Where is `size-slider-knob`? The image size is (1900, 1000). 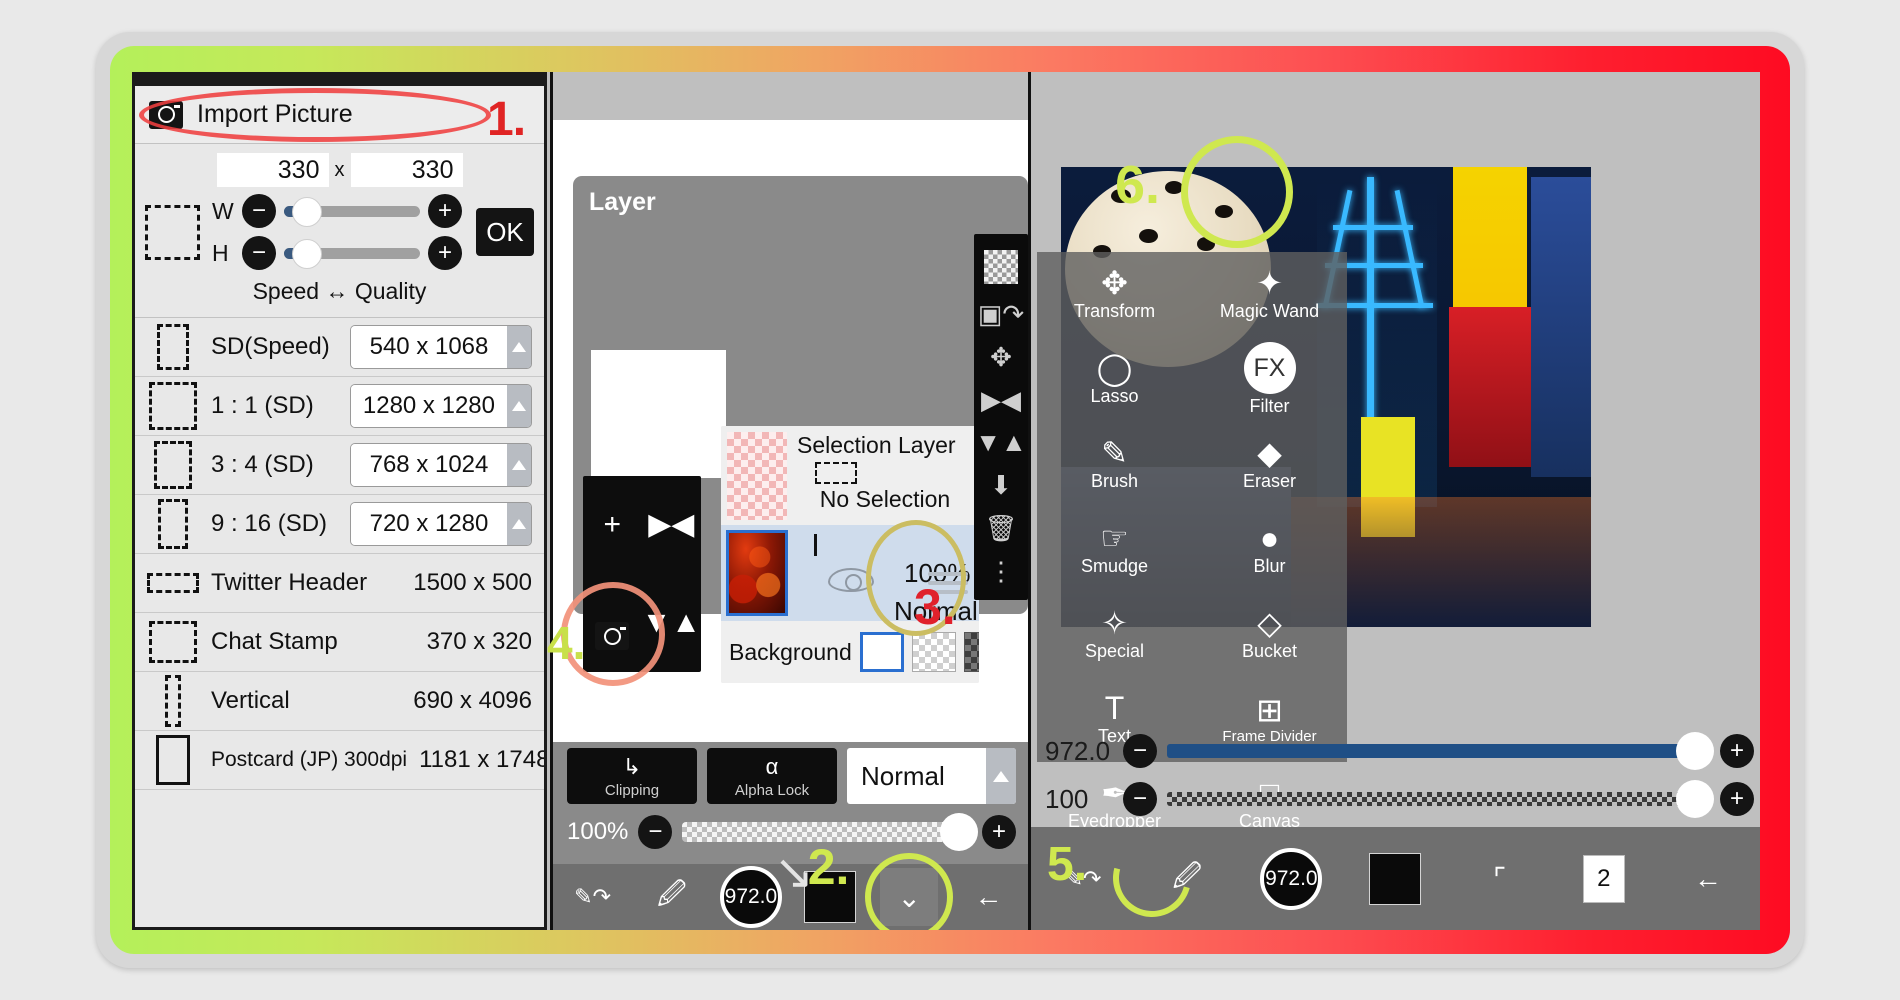 size-slider-knob is located at coordinates (1695, 751).